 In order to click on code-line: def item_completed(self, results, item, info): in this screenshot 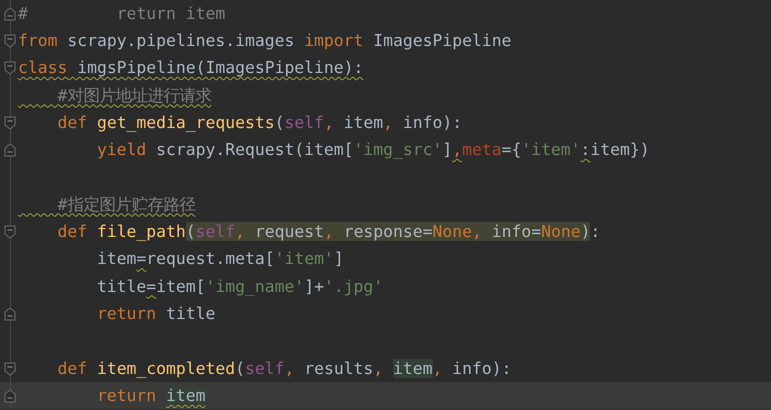, I will do `click(284, 369)`.